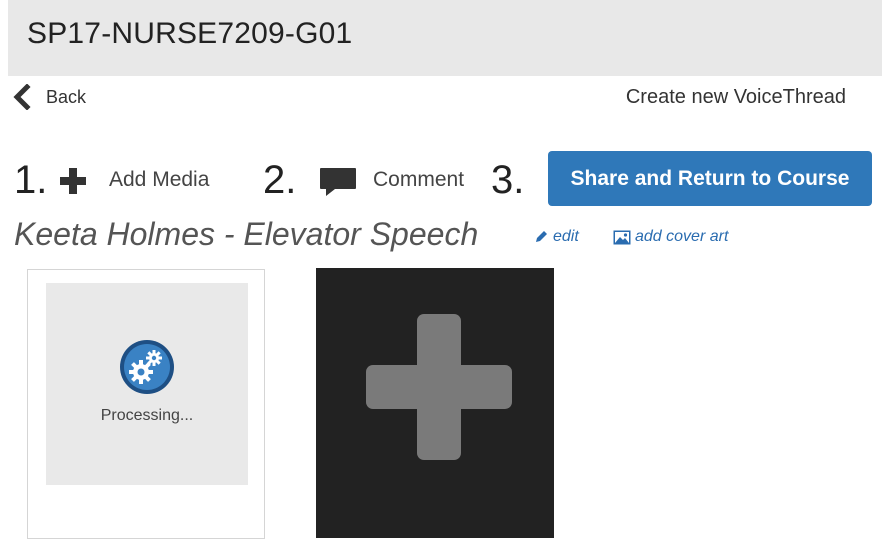  What do you see at coordinates (710, 178) in the screenshot?
I see `share-return-button: Share and Return to Course` at bounding box center [710, 178].